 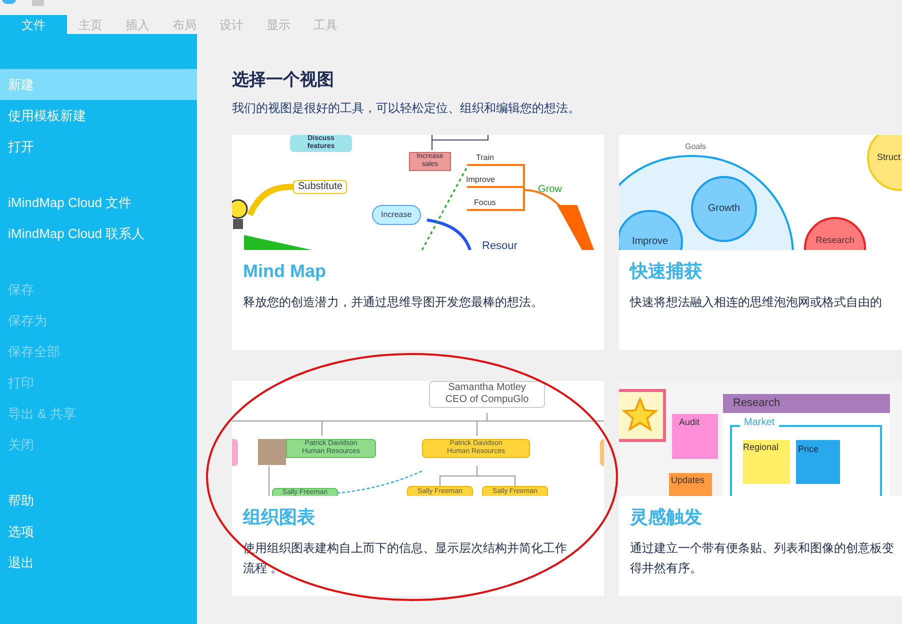 I want to click on ribbon-tab: 布局, so click(x=184, y=24).